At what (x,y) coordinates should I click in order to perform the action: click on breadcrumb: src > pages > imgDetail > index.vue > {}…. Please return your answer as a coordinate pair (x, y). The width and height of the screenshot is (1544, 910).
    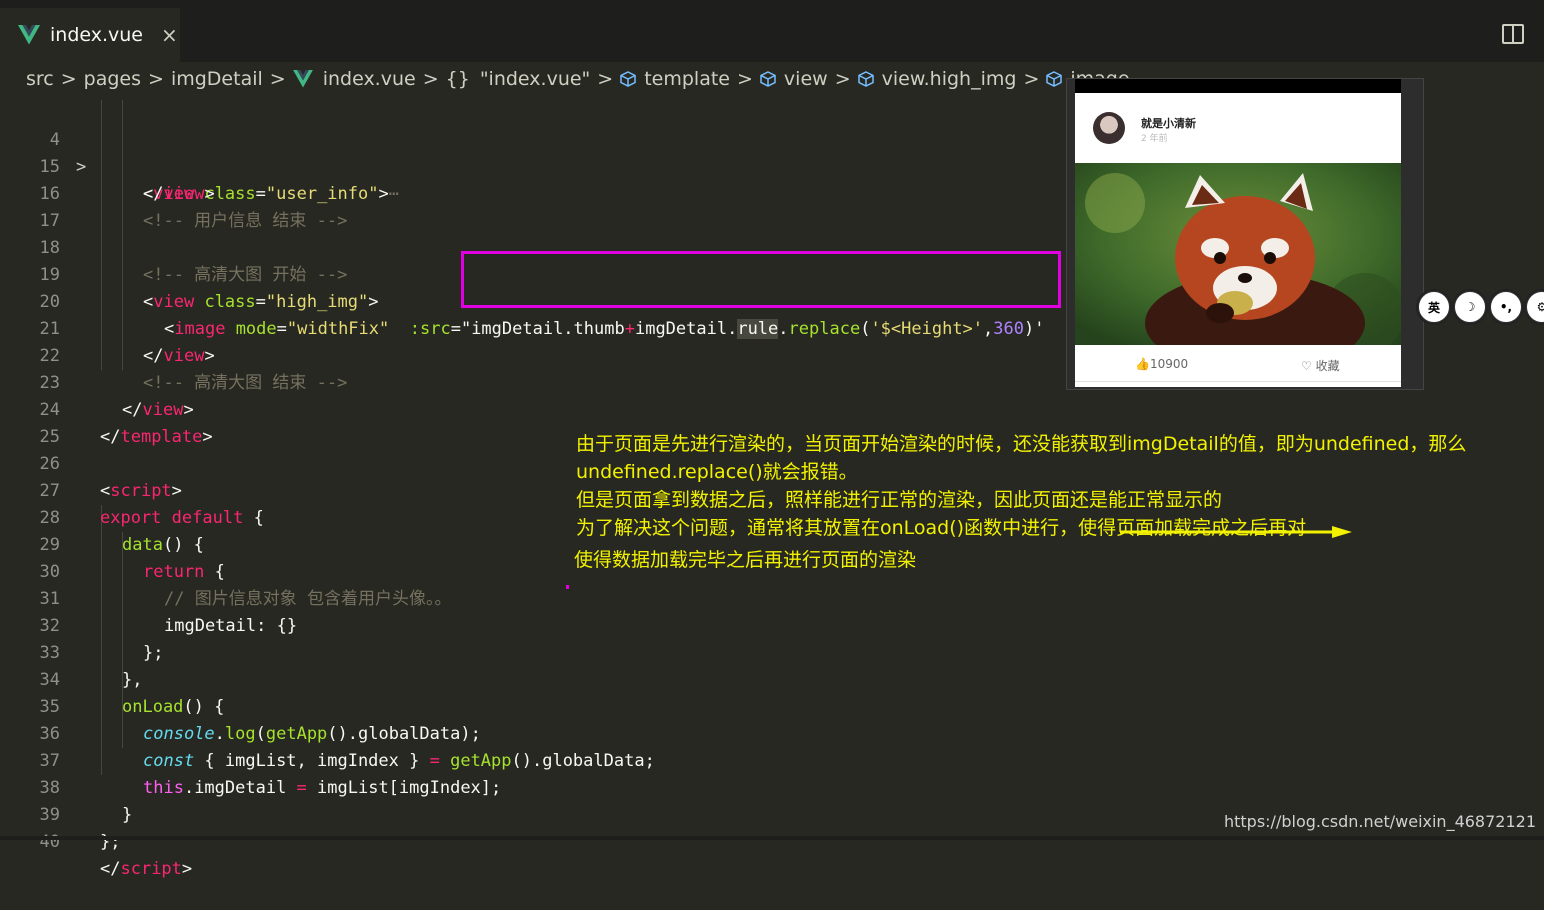
    Looking at the image, I should click on (578, 79).